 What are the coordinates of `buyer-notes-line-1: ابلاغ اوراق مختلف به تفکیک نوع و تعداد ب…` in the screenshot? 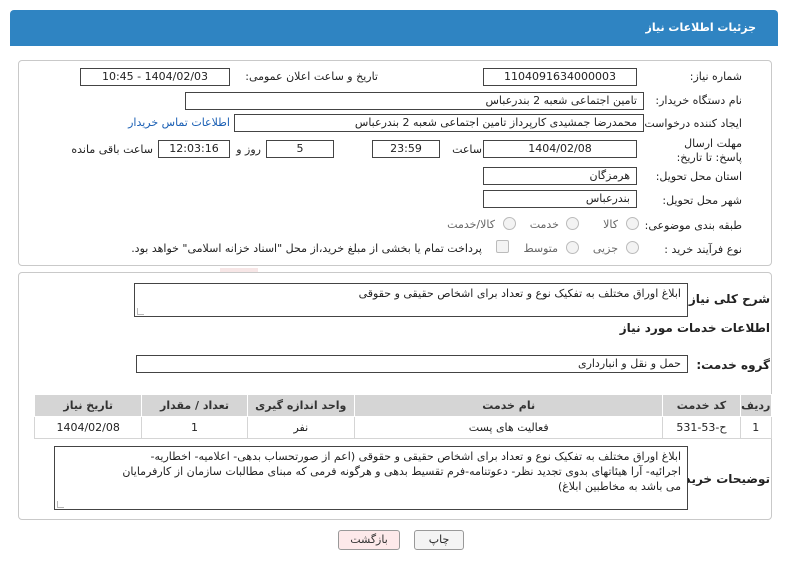 It's located at (415, 456).